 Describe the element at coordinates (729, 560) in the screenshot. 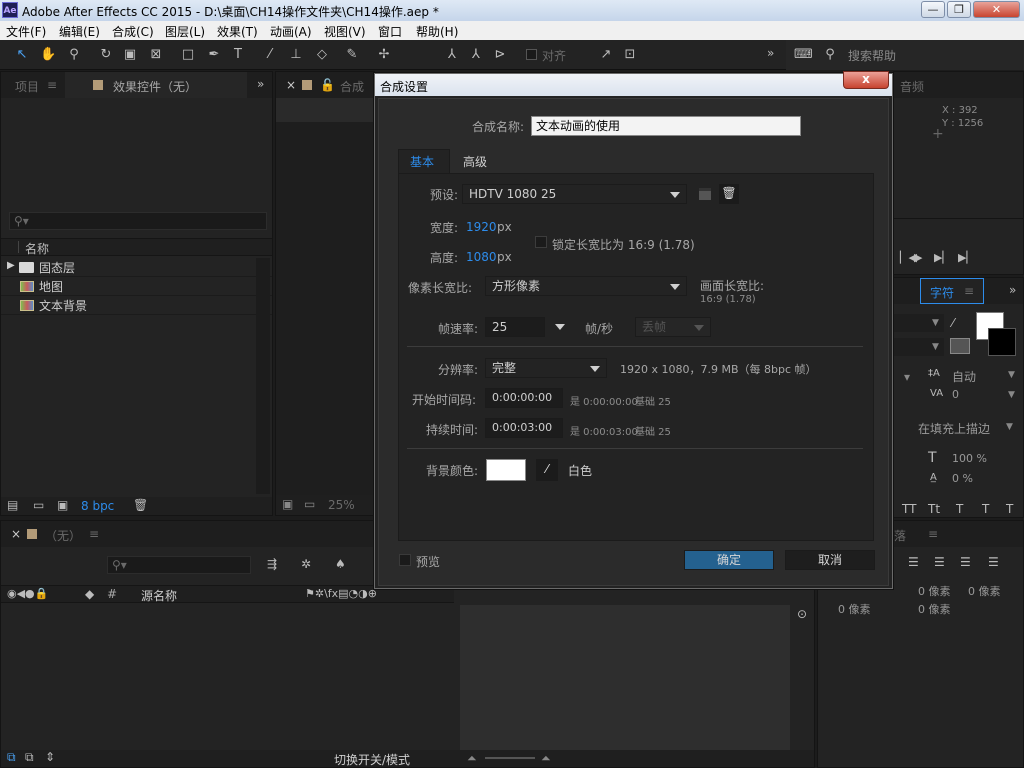

I see `ok-button: 确定` at that location.